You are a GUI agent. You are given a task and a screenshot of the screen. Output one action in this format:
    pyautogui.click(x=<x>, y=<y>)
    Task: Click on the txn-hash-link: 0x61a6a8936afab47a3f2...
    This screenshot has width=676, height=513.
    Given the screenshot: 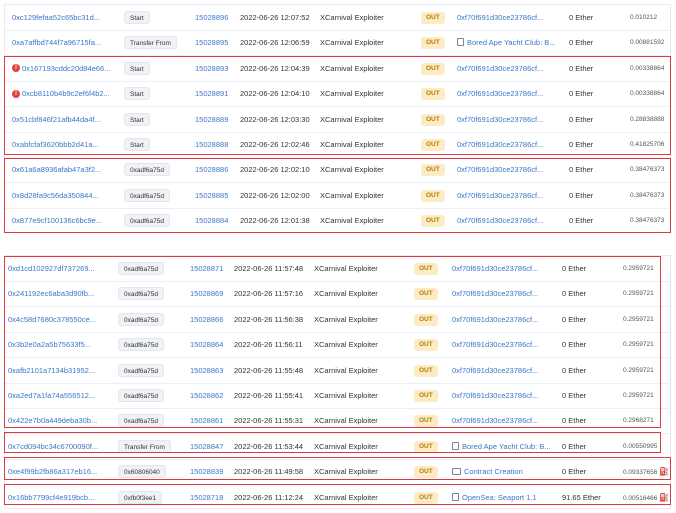 What is the action you would take?
    pyautogui.click(x=62, y=169)
    